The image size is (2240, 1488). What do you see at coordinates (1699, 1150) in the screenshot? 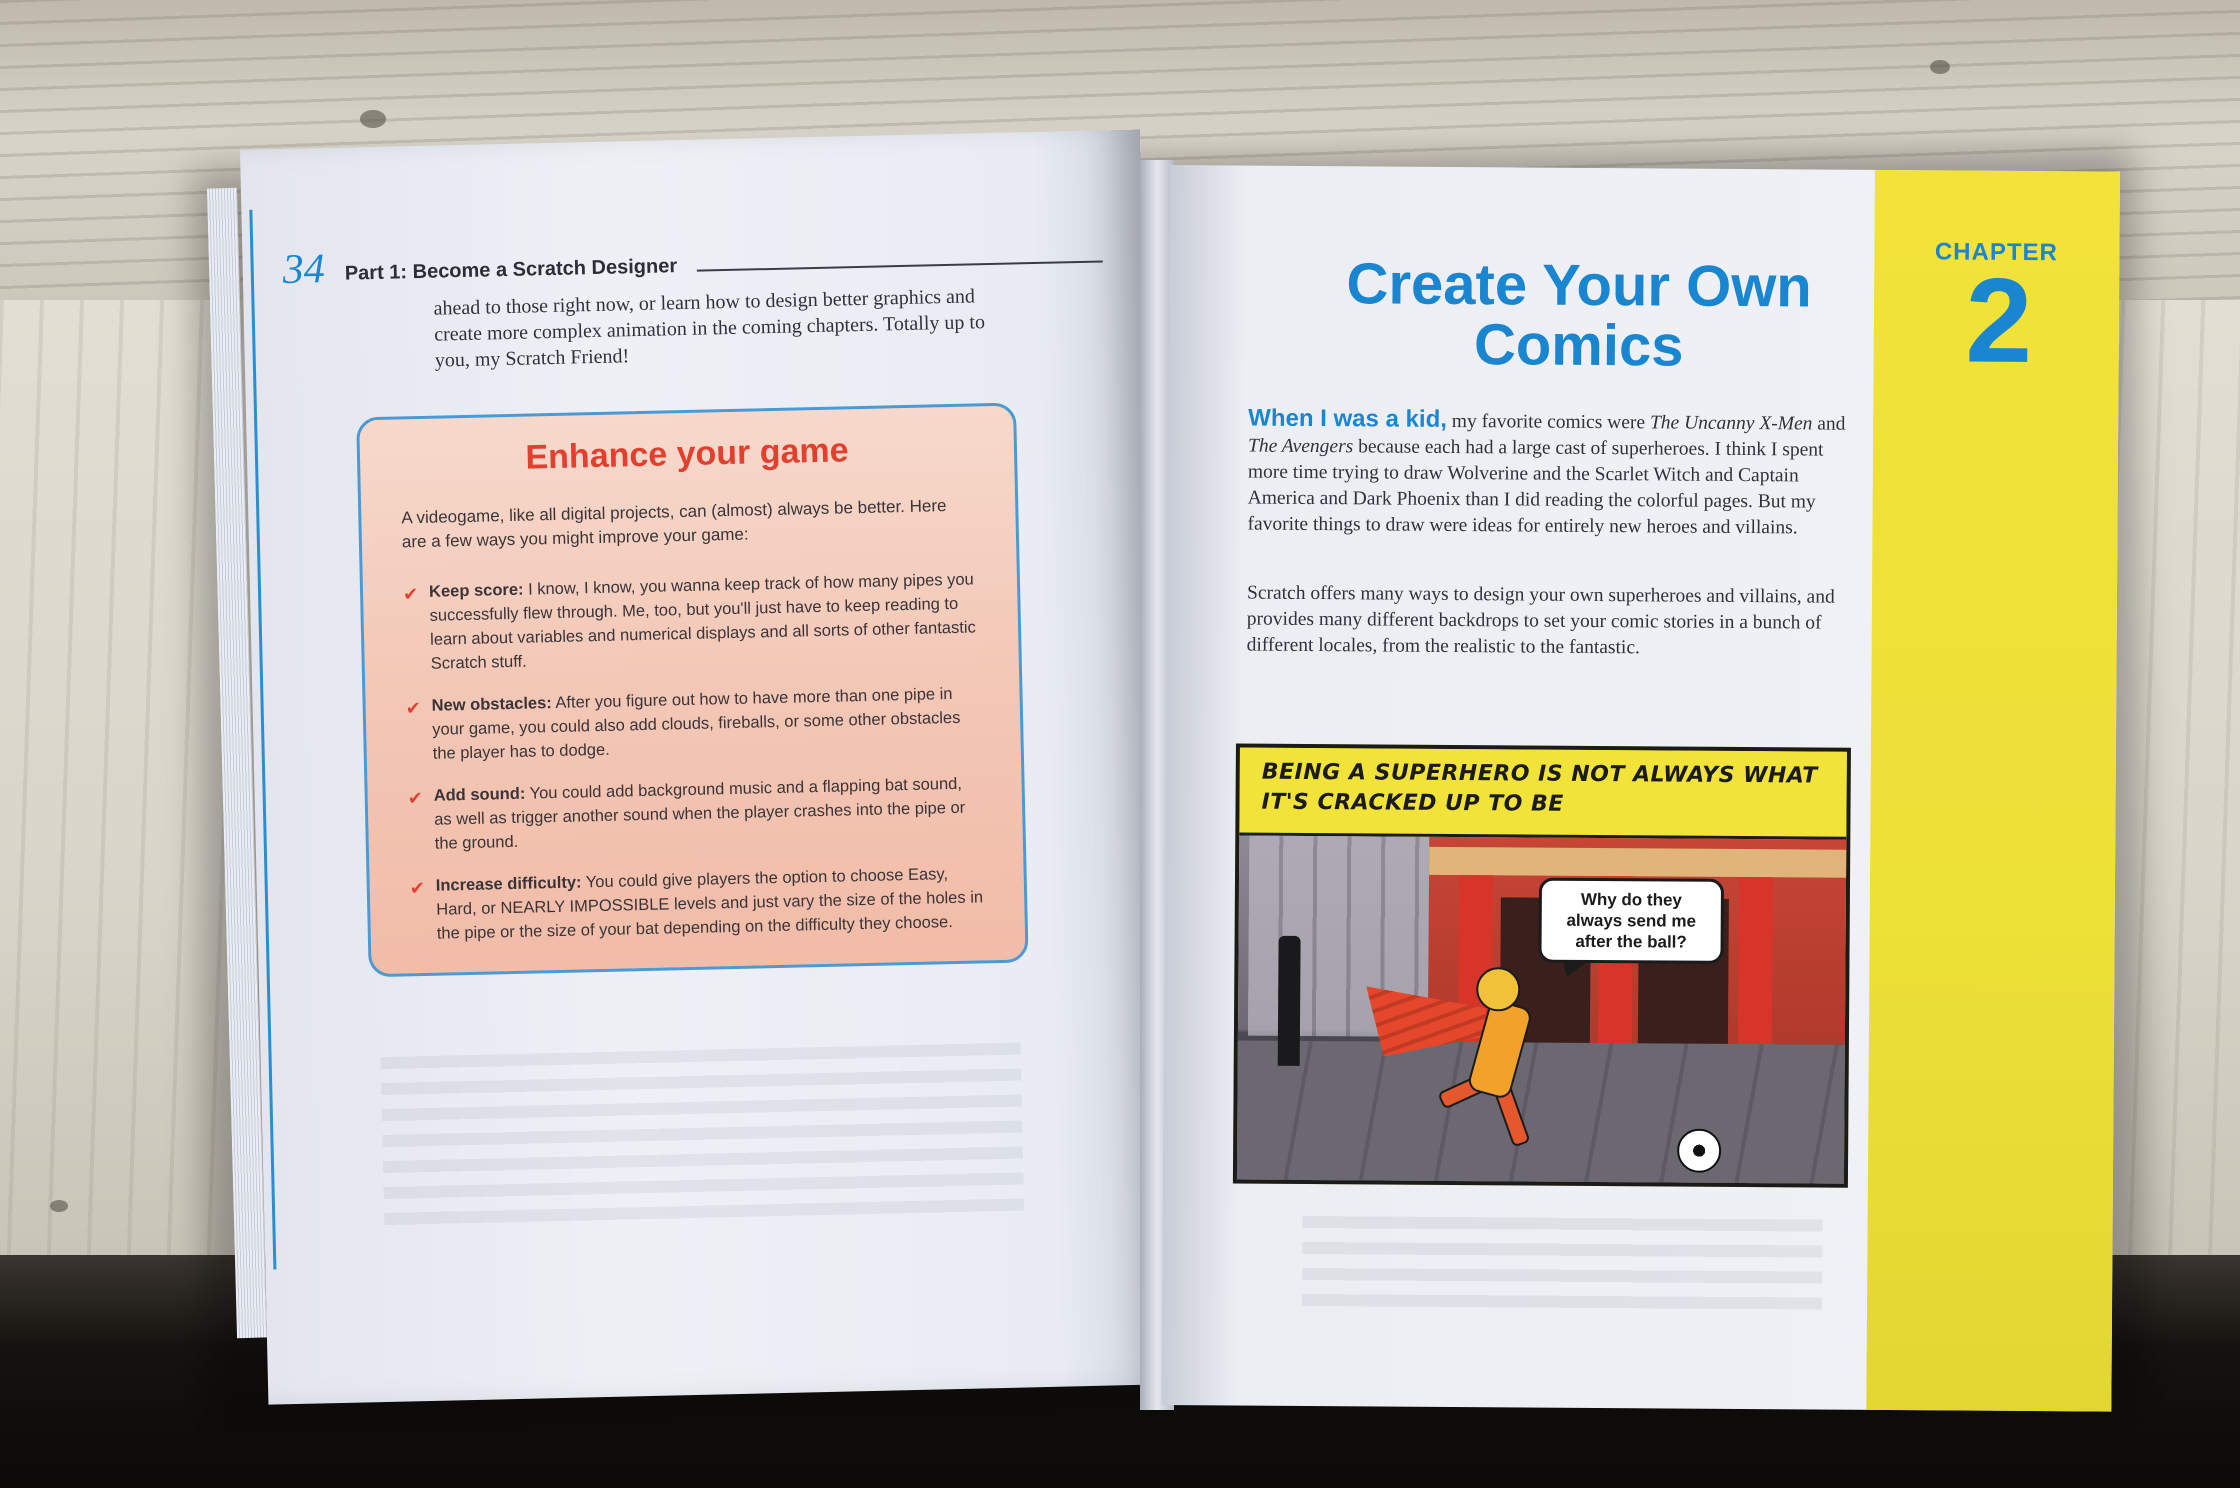
I see `soccer-ball-icon` at bounding box center [1699, 1150].